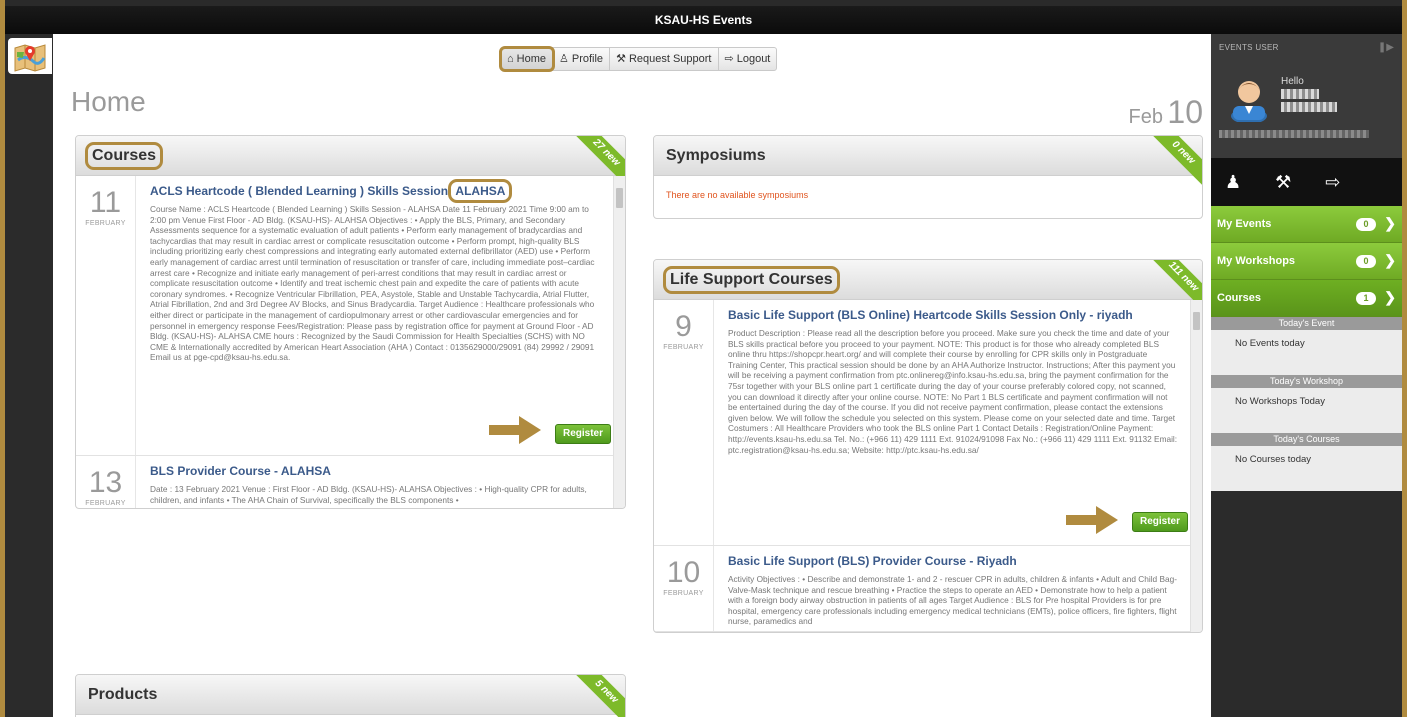 The image size is (1407, 717). What do you see at coordinates (123, 694) in the screenshot?
I see `products-panel-title: Products` at bounding box center [123, 694].